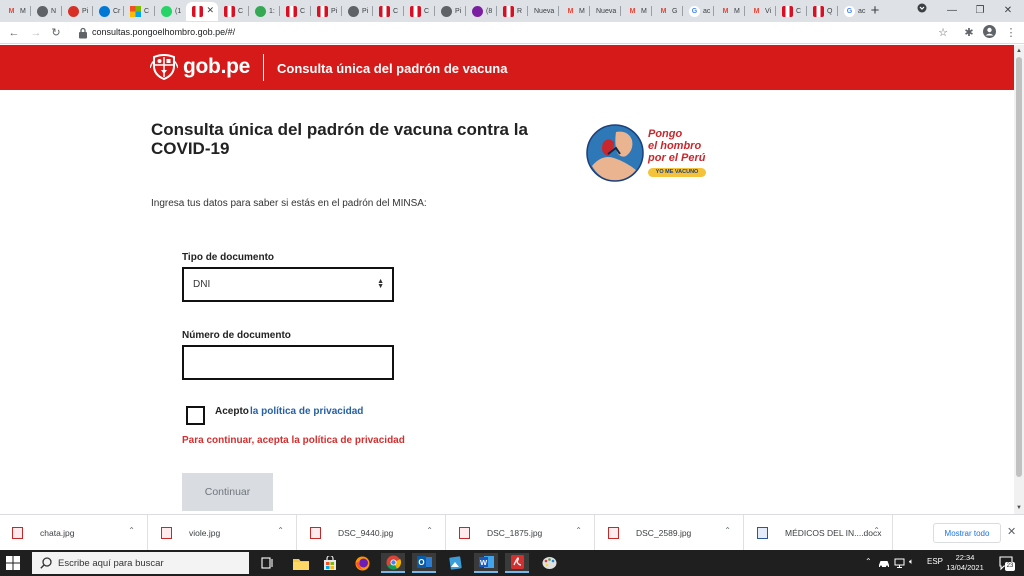 The width and height of the screenshot is (1024, 576). What do you see at coordinates (195, 415) in the screenshot?
I see `privacy-checkbox` at bounding box center [195, 415].